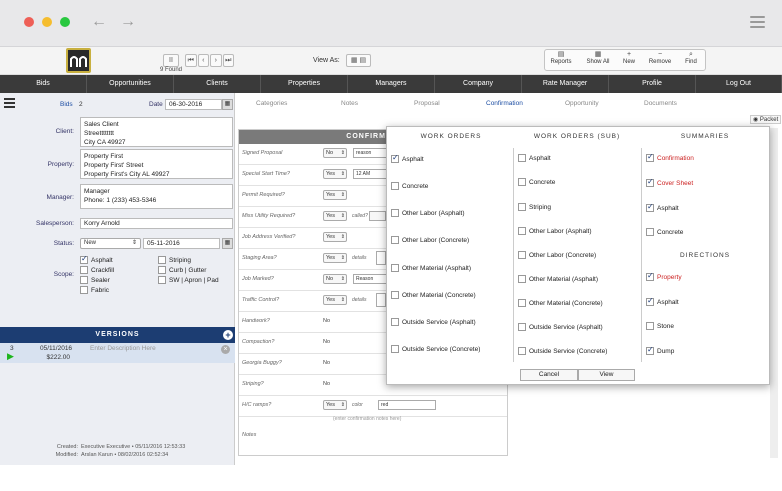  What do you see at coordinates (391, 84) in the screenshot?
I see `nav-tab-managers: Managers` at bounding box center [391, 84].